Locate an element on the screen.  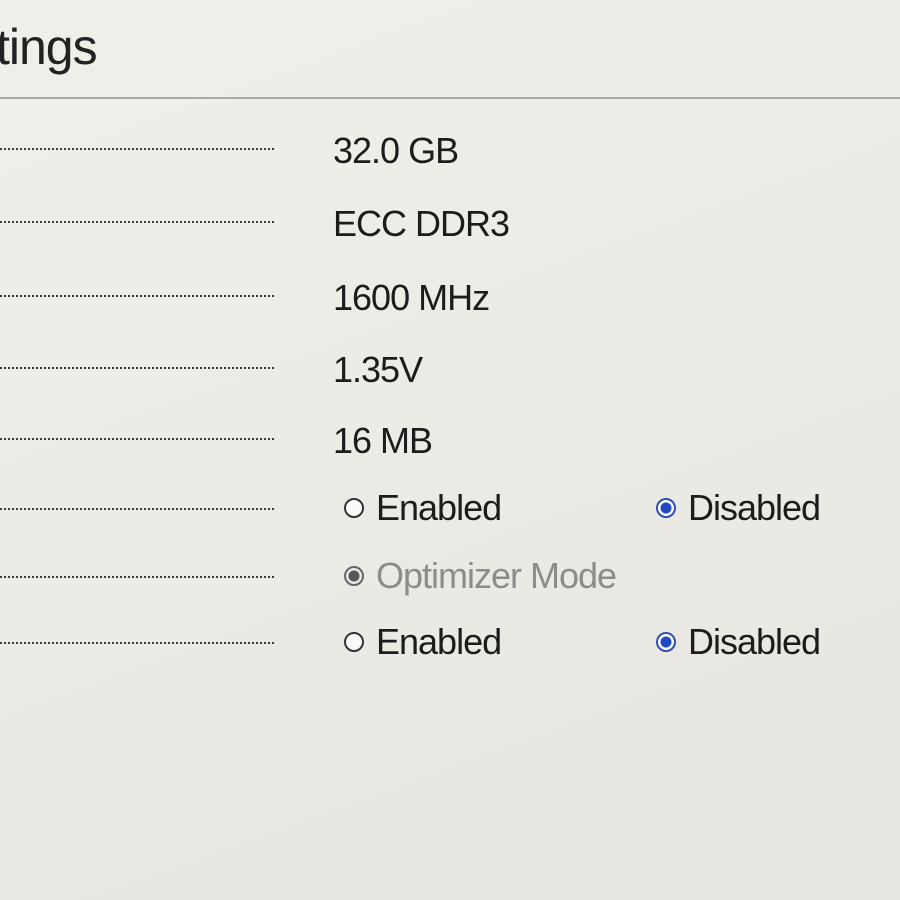
title-bar: tings is located at coordinates (450, 49).